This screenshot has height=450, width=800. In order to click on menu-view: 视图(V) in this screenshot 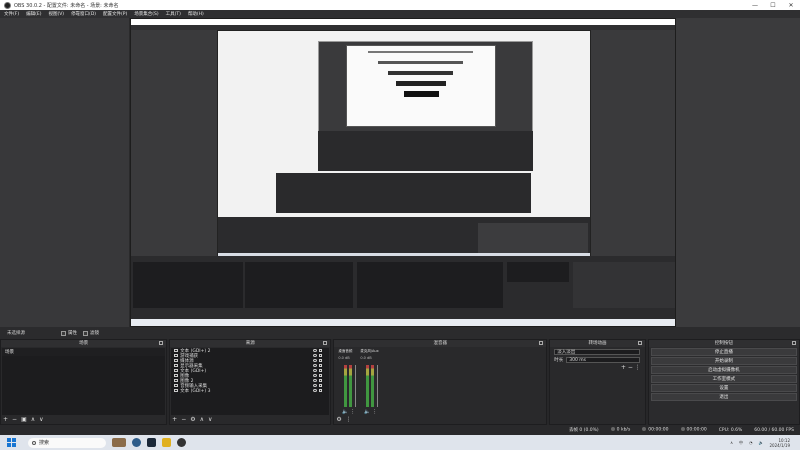, I will do `click(56, 14)`.